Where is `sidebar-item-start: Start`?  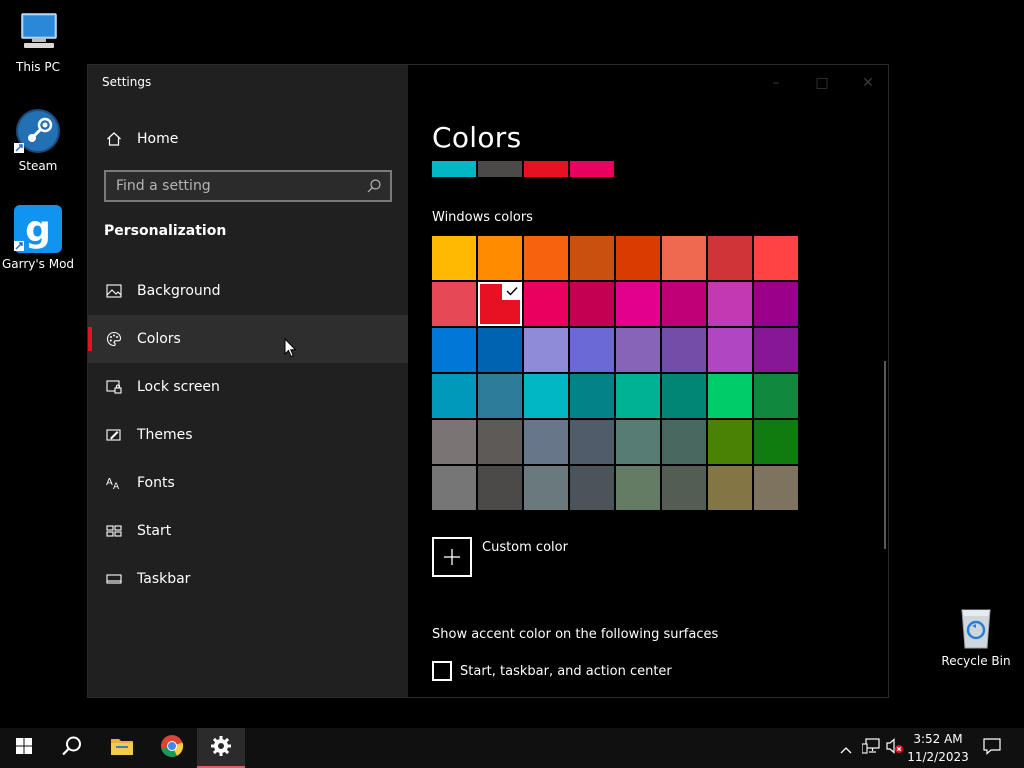
sidebar-item-start: Start is located at coordinates (248, 531).